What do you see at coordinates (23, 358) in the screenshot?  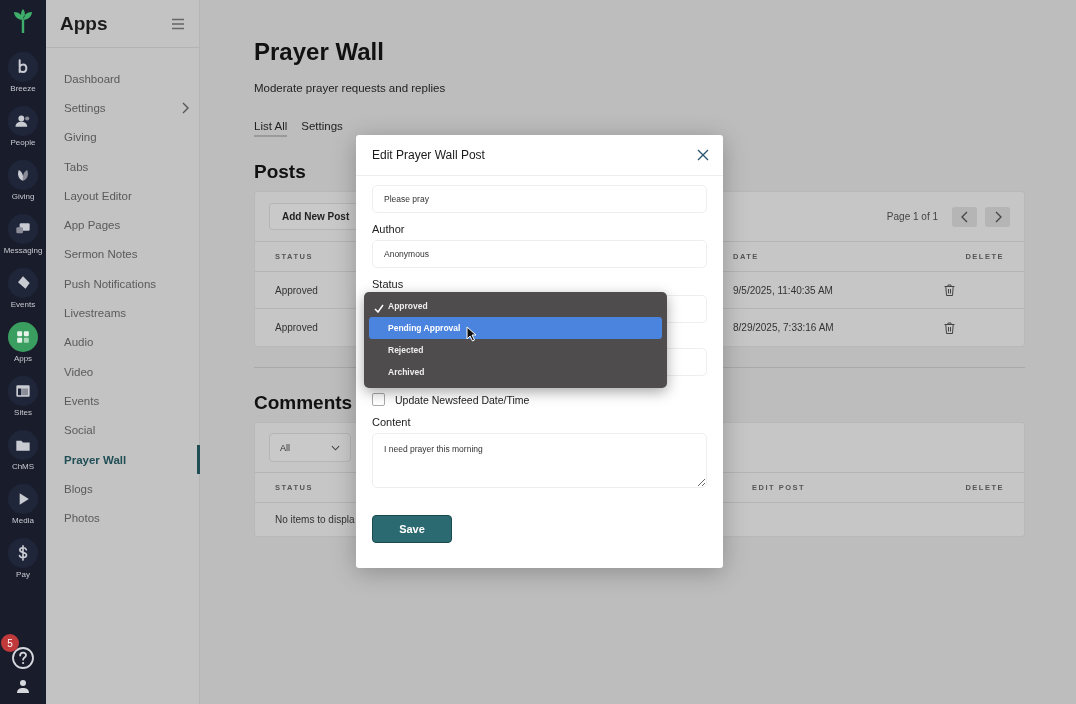 I see `nav-label: Apps` at bounding box center [23, 358].